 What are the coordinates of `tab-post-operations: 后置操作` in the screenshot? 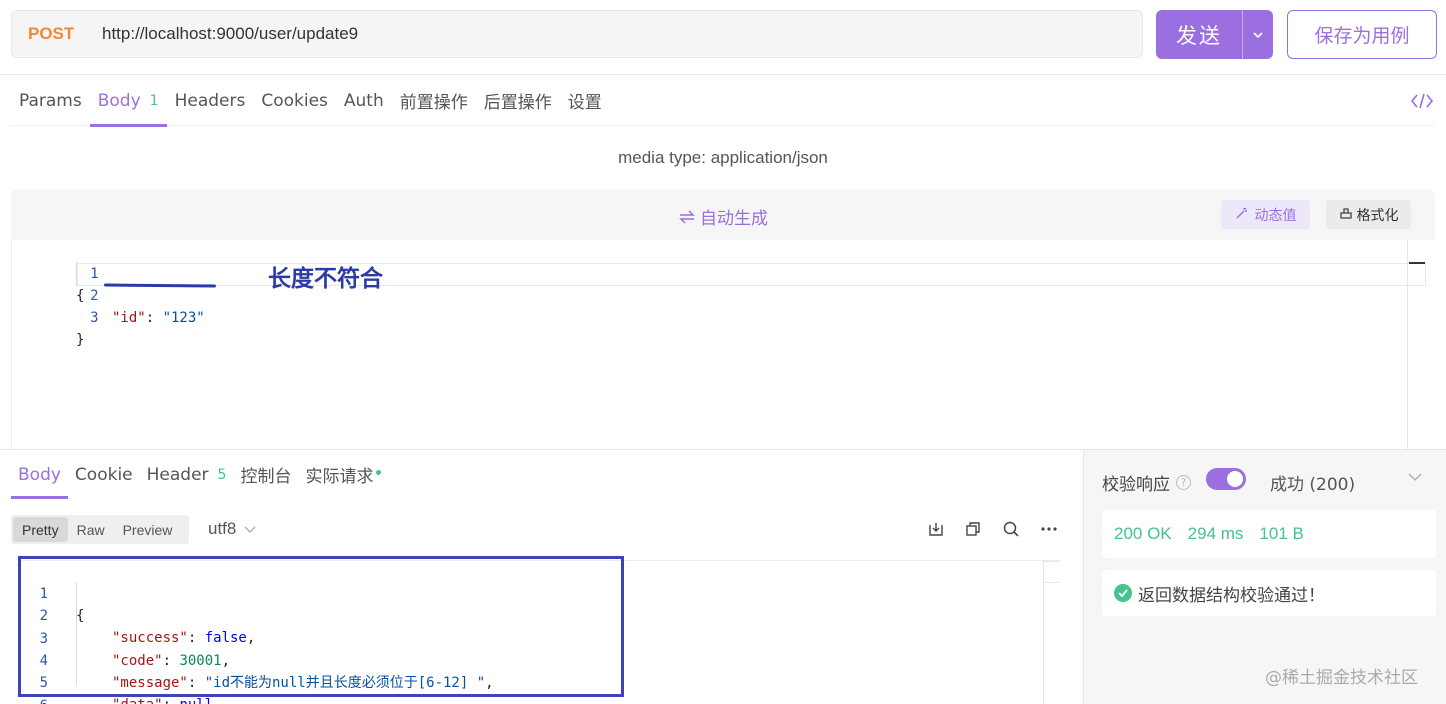 It's located at (518, 101).